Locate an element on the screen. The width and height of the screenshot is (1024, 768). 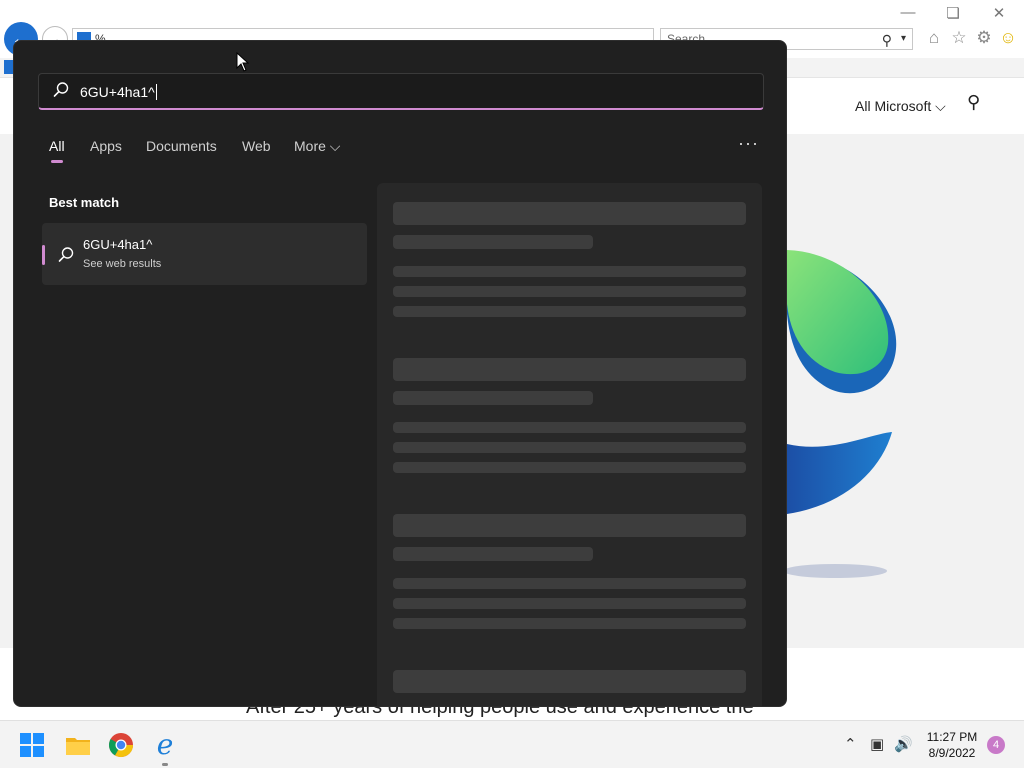
running-app-indicator is located at coordinates (165, 764).